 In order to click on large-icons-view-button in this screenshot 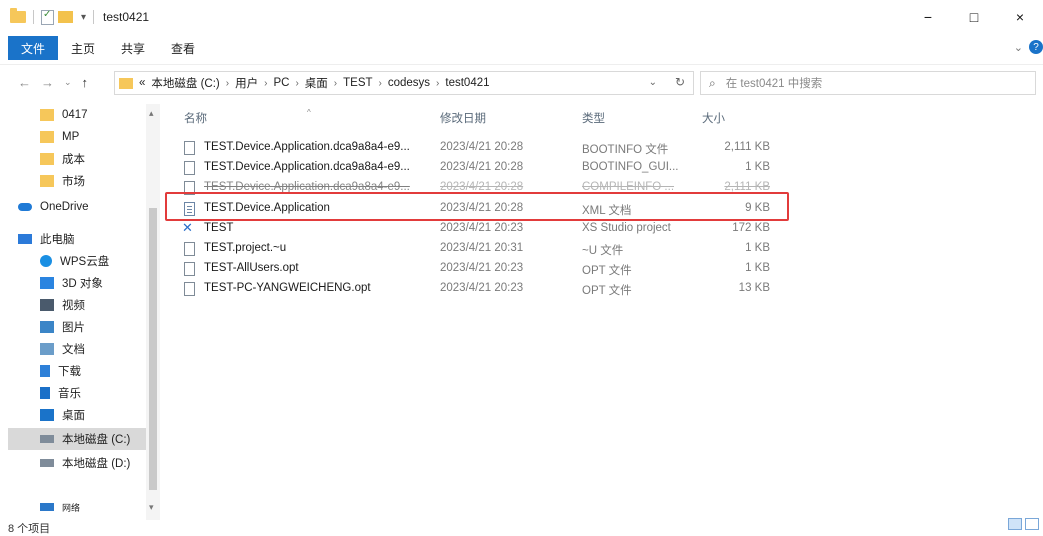, I will do `click(1032, 524)`.